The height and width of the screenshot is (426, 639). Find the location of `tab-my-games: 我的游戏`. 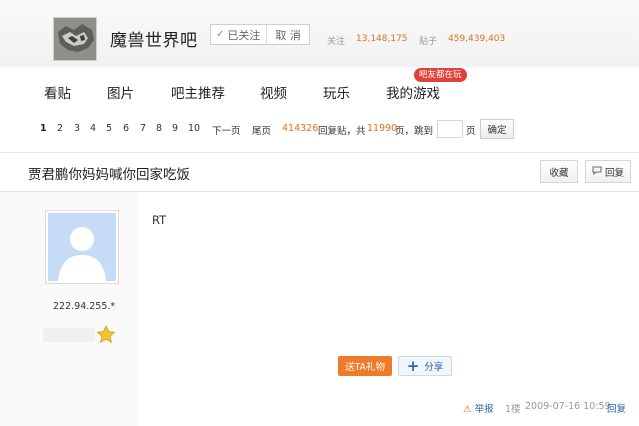

tab-my-games: 我的游戏 is located at coordinates (413, 92).